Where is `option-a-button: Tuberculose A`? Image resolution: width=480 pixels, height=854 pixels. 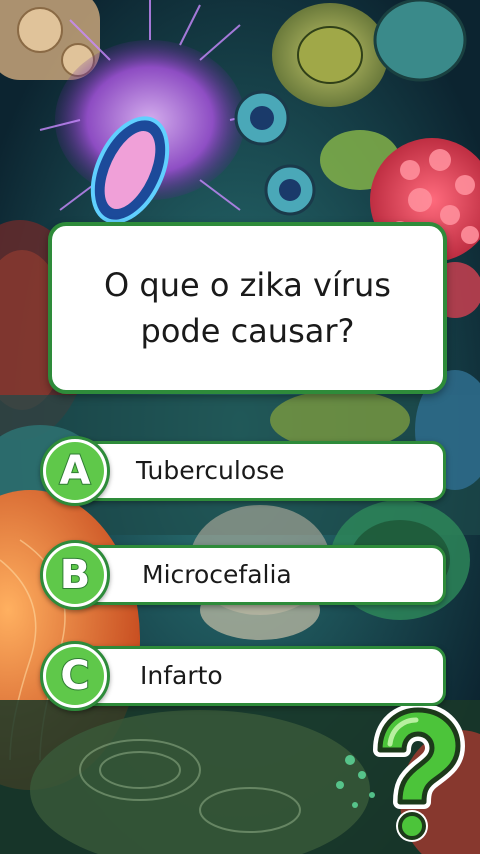
option-a-button: Tuberculose A is located at coordinates (244, 471).